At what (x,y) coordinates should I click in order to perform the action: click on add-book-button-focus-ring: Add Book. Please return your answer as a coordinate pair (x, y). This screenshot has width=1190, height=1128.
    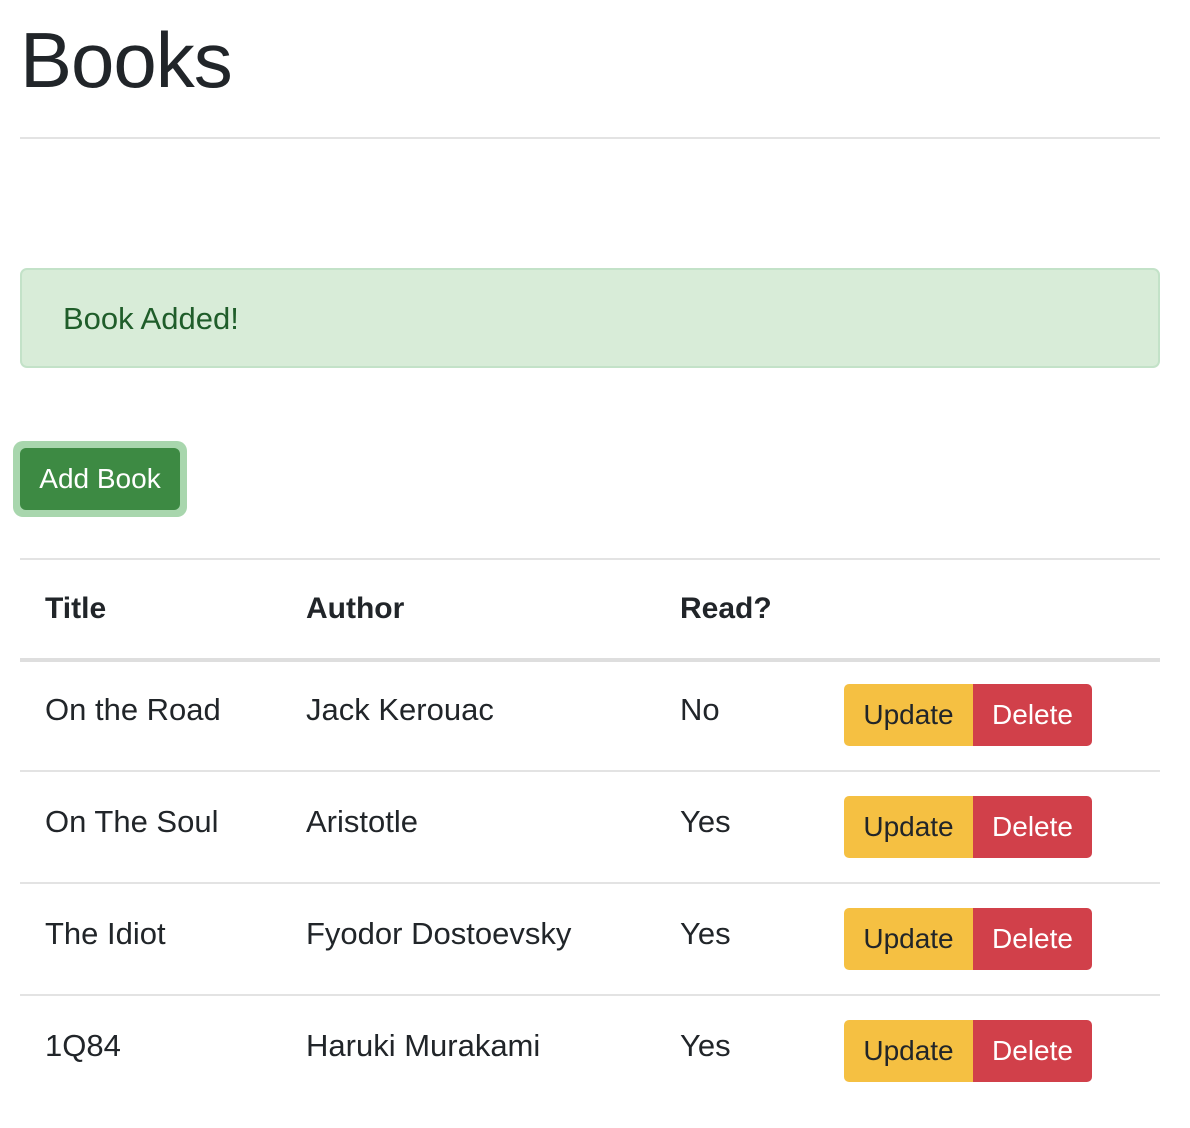
    Looking at the image, I should click on (100, 479).